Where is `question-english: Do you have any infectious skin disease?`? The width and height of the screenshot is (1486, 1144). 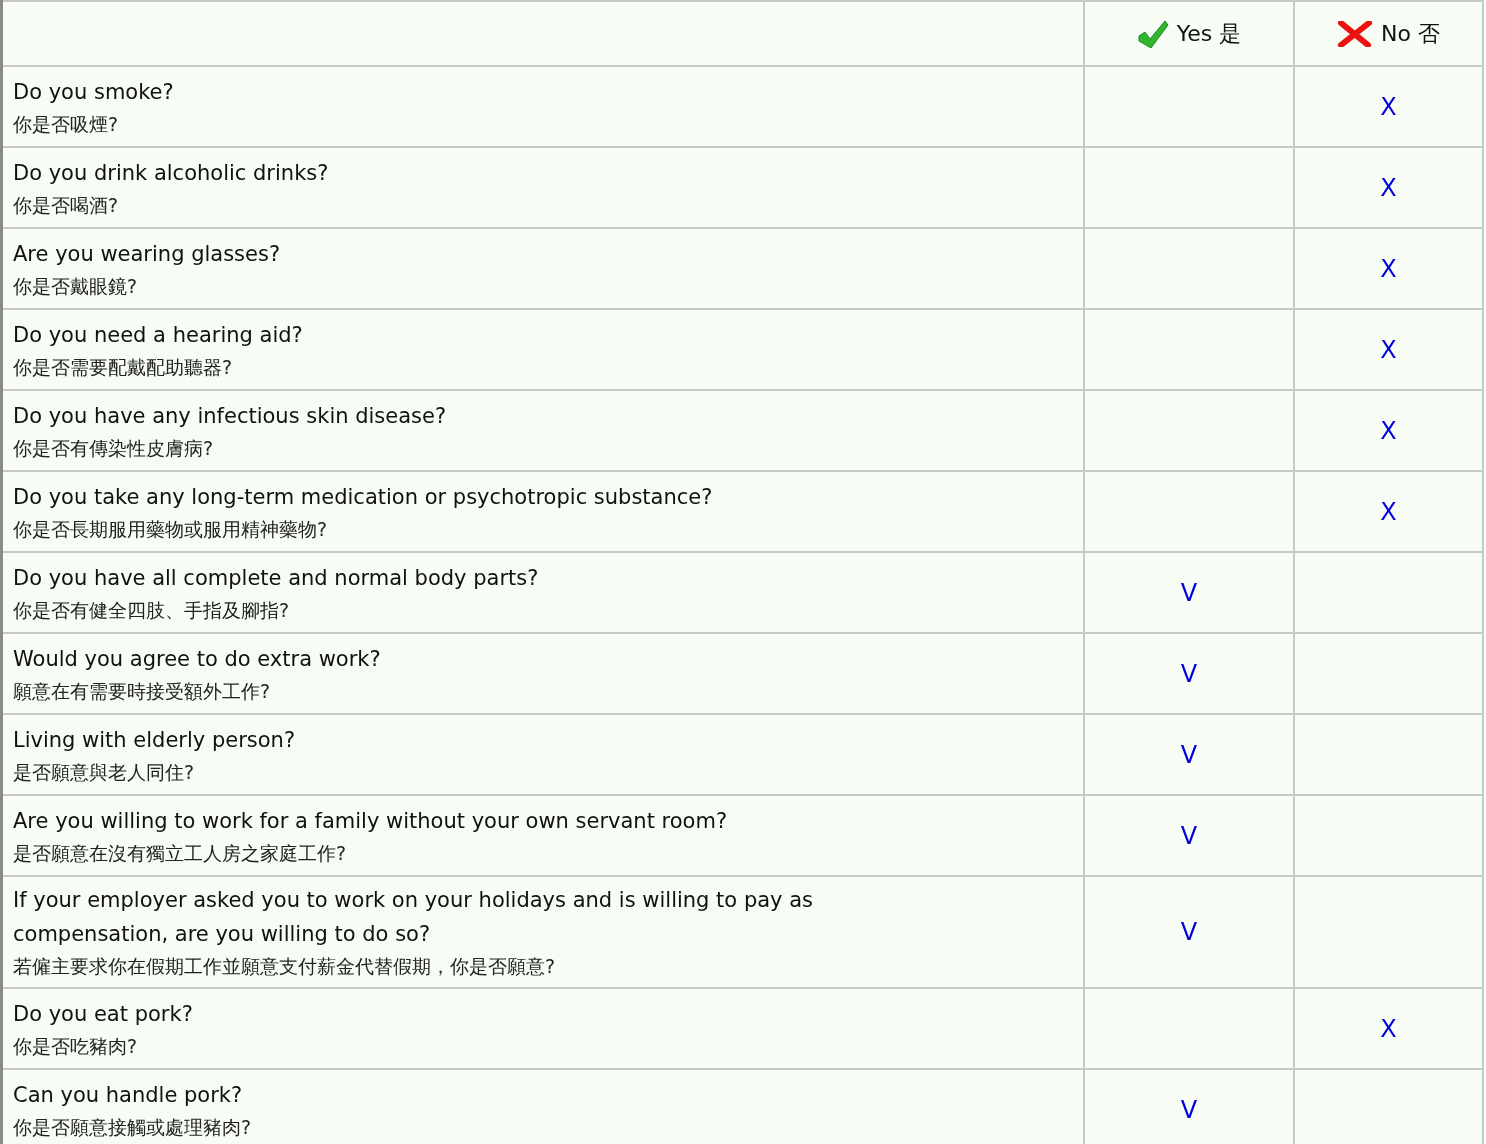 question-english: Do you have any infectious skin disease? is located at coordinates (230, 416).